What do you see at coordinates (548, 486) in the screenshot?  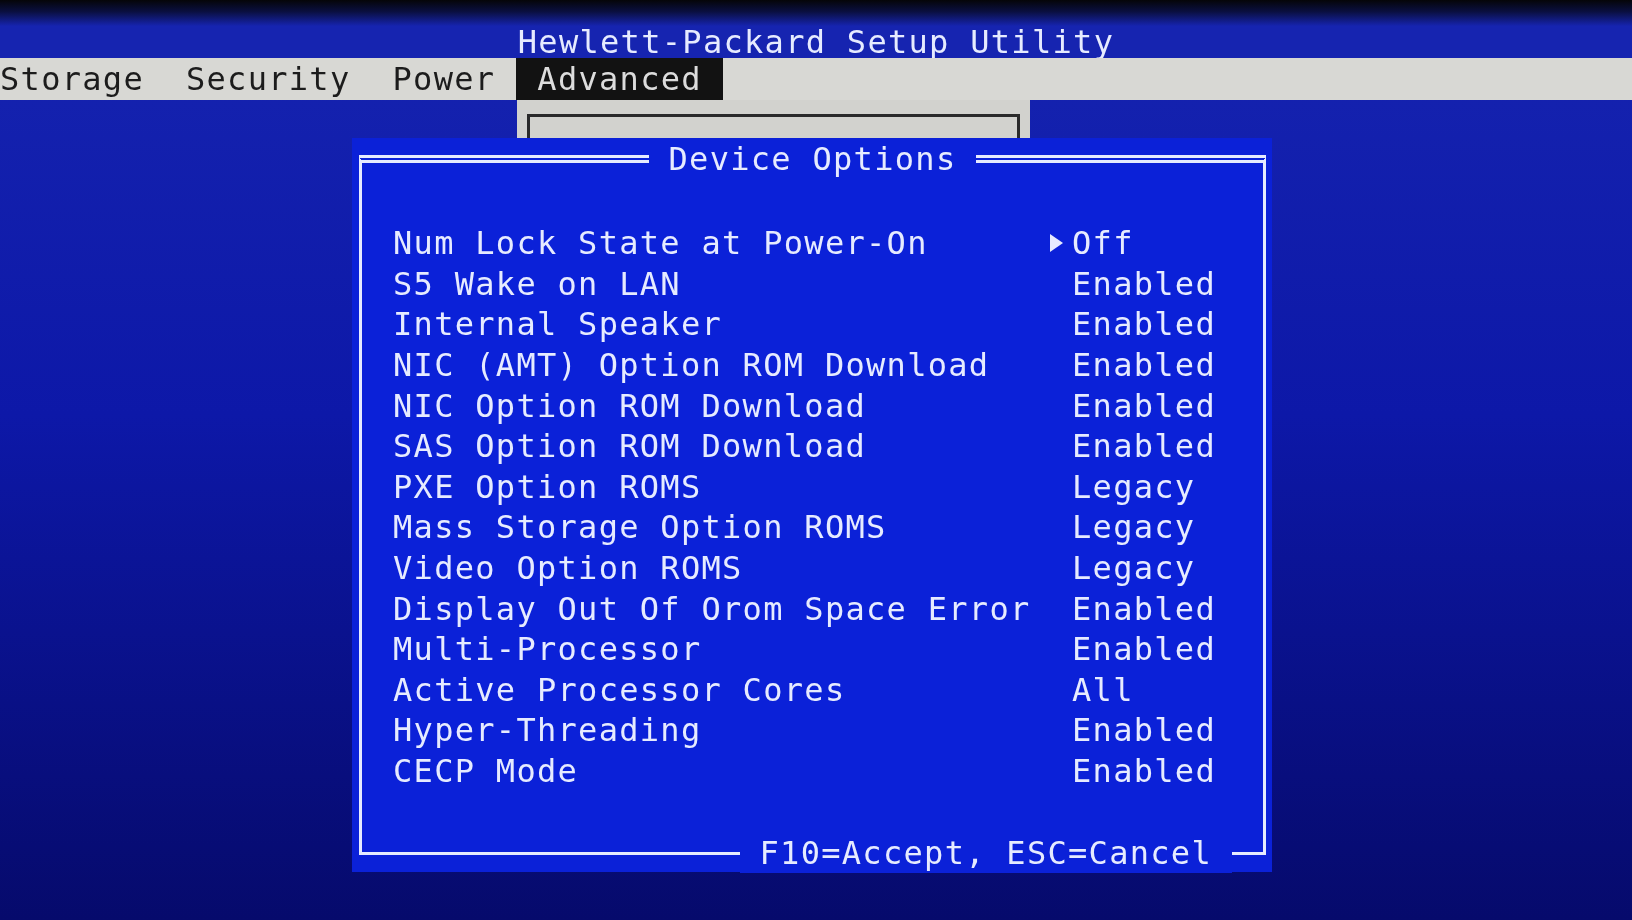 I see `option-label: PXE Option ROMS` at bounding box center [548, 486].